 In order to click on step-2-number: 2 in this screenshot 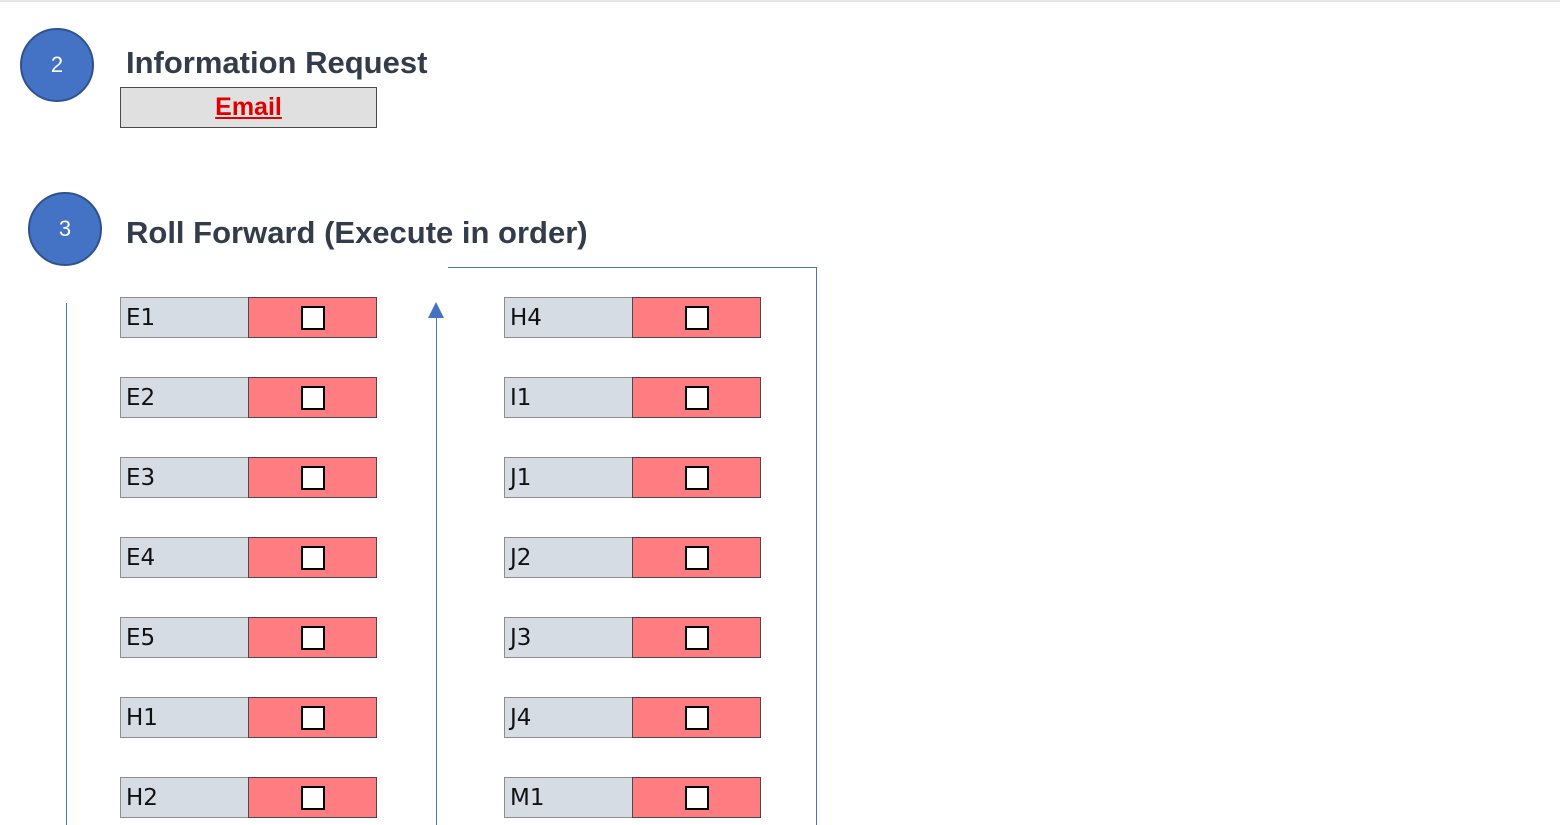, I will do `click(57, 64)`.